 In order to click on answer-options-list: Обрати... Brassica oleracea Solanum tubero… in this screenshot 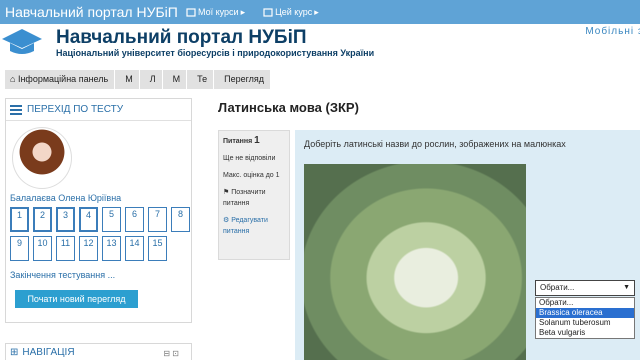, I will do `click(585, 318)`.